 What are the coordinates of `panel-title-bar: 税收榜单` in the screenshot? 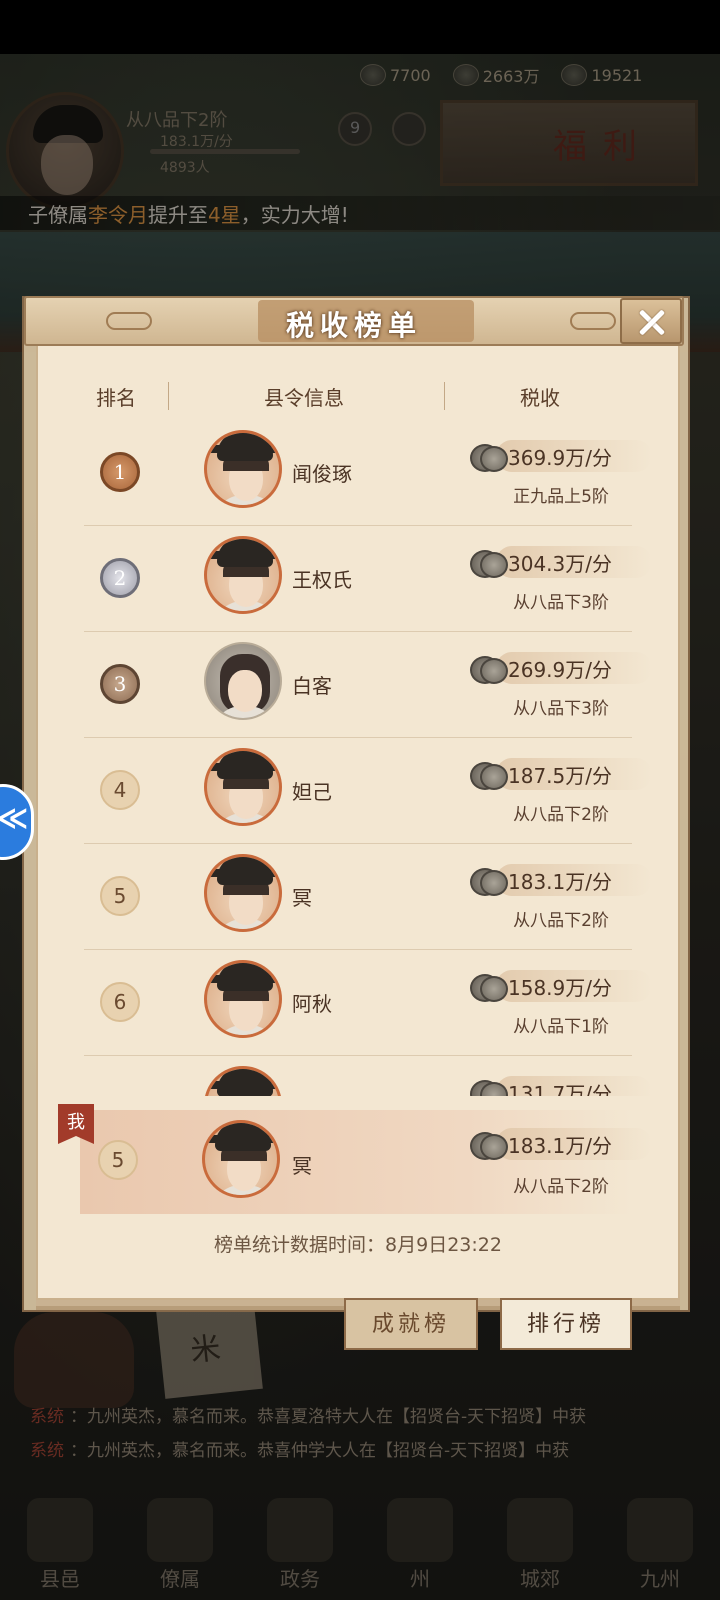 It's located at (354, 321).